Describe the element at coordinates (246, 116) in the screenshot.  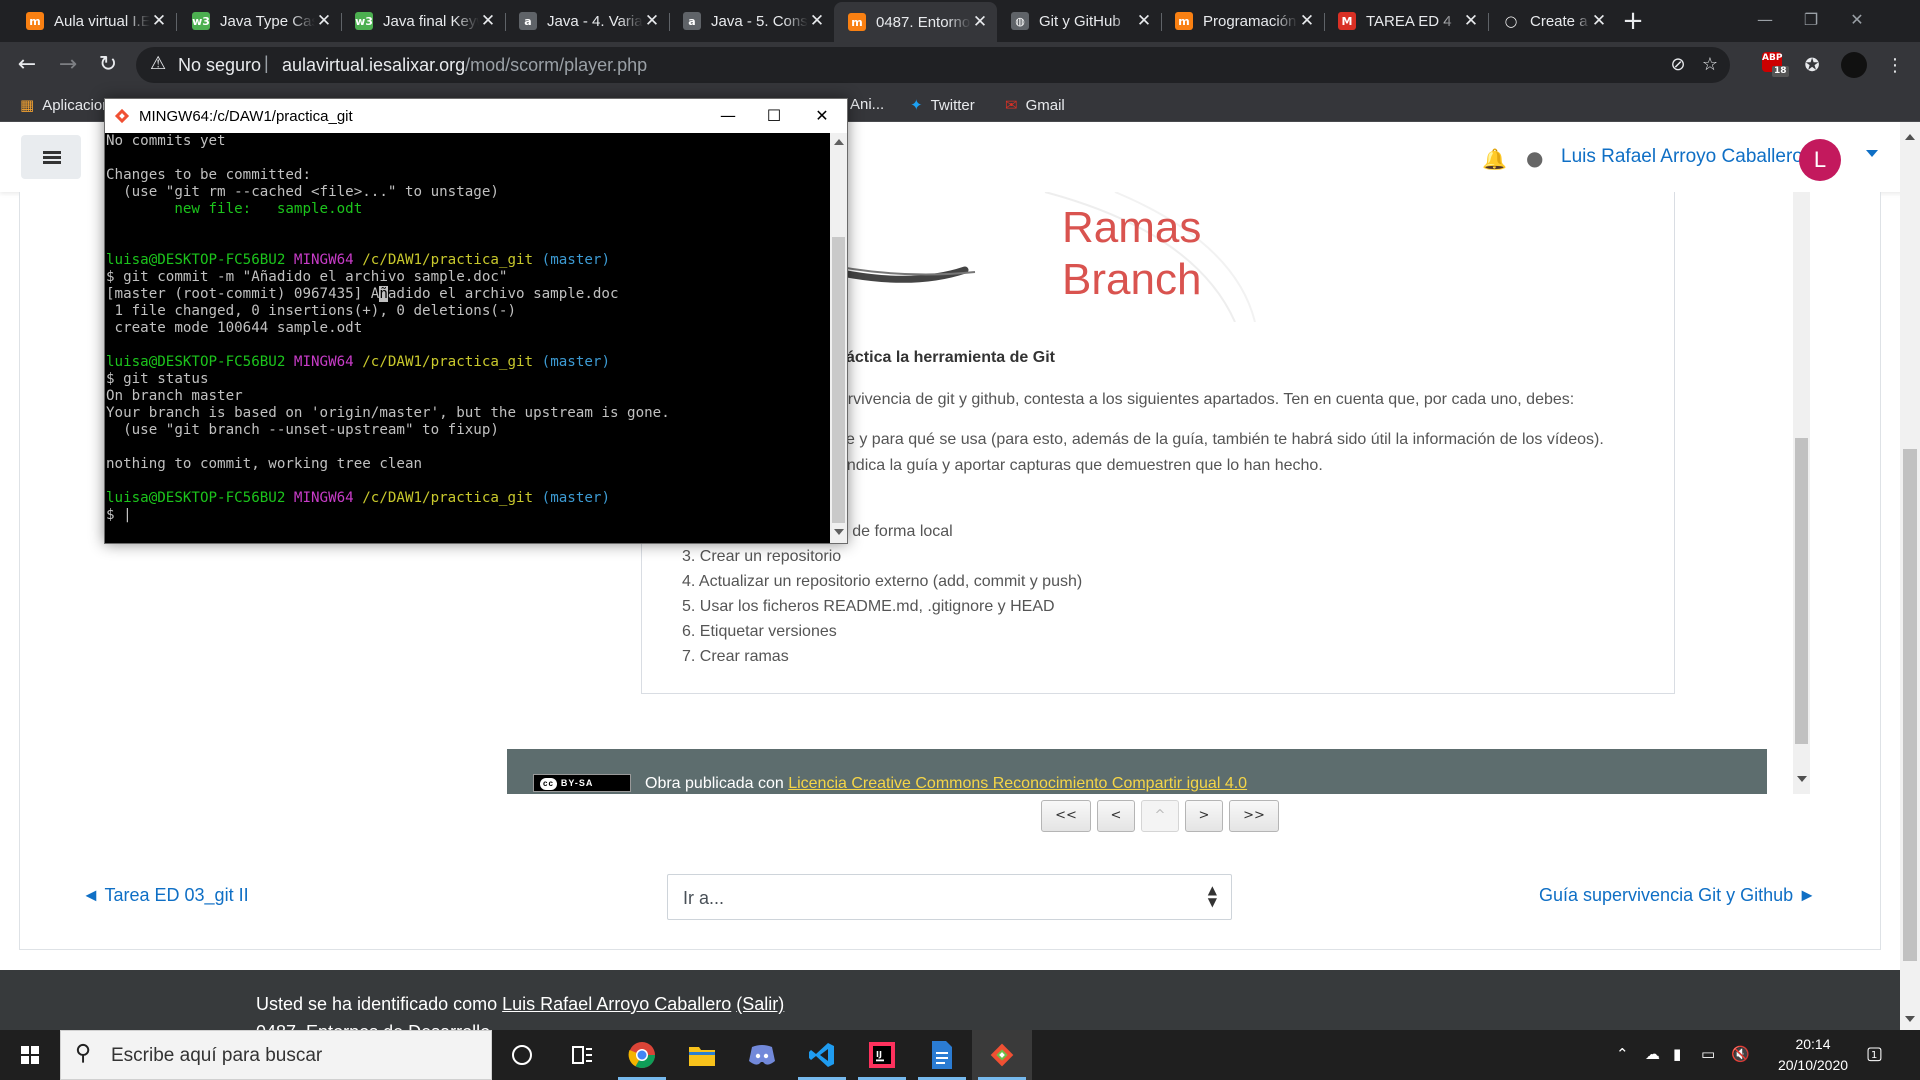
I see `terminal-title: MINGW64:/c/DAW1/practica_git` at that location.